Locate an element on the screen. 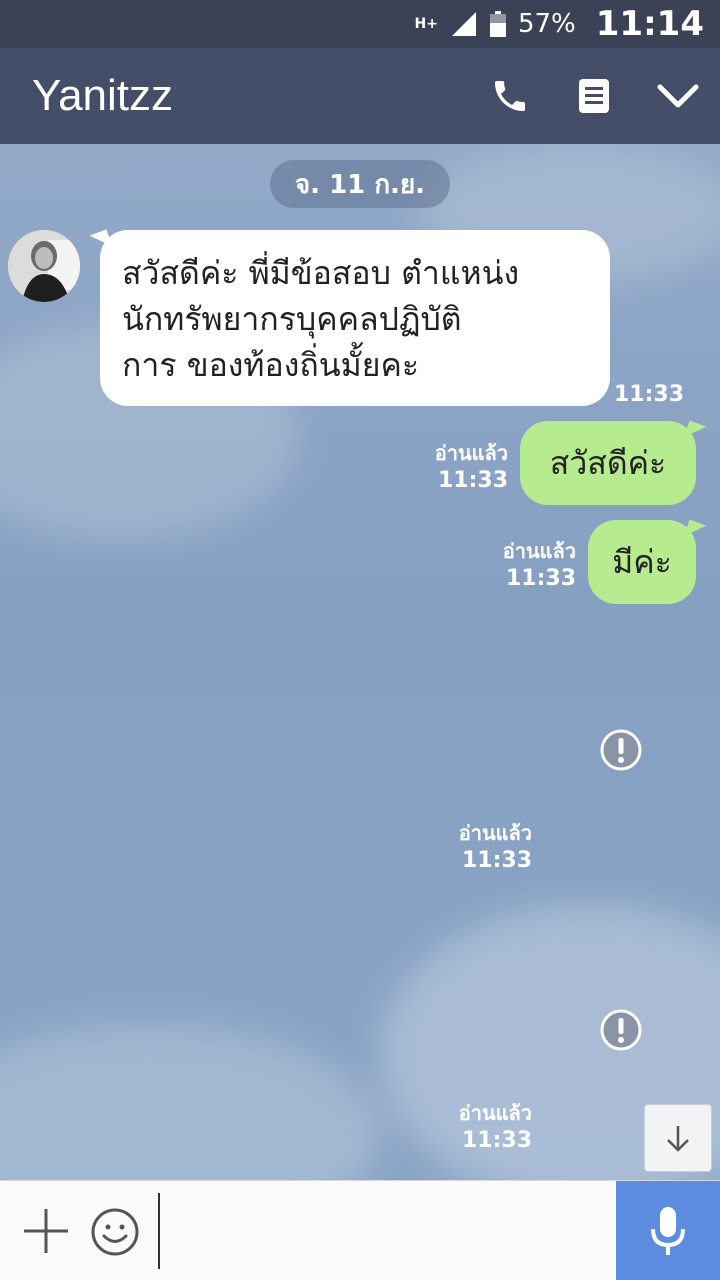 Image resolution: width=720 pixels, height=1280 pixels. message-input is located at coordinates (383, 1231).